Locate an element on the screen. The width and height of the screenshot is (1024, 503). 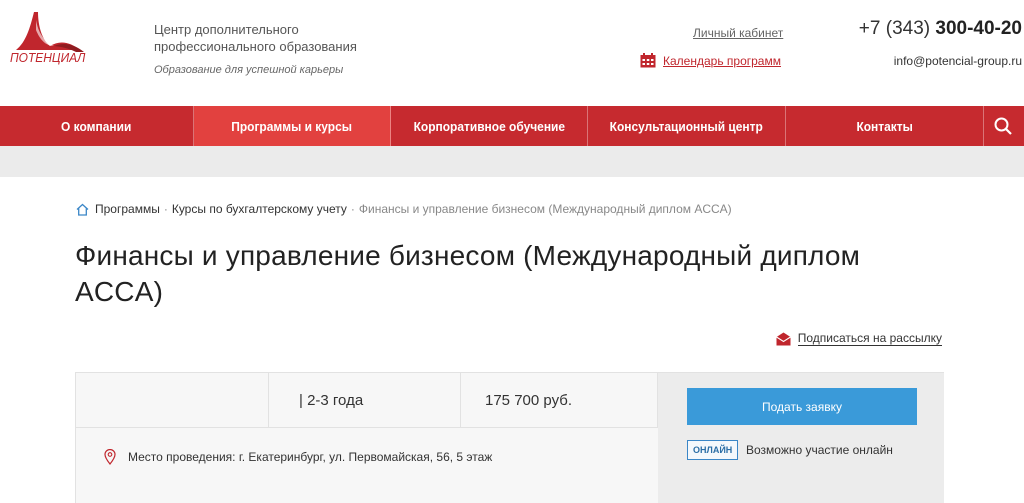
nav-label: О компании is located at coordinates (96, 126).